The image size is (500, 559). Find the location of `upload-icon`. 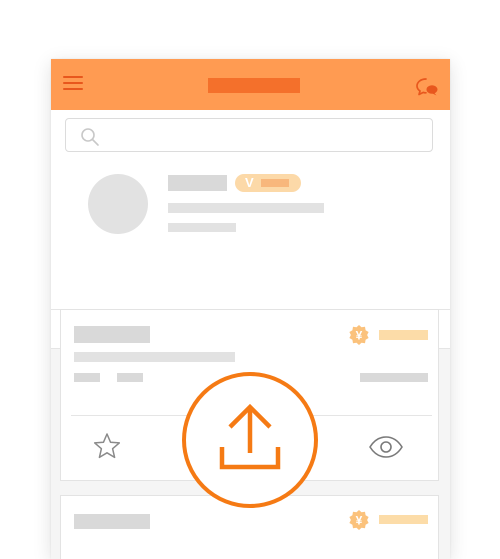

upload-icon is located at coordinates (250, 440).